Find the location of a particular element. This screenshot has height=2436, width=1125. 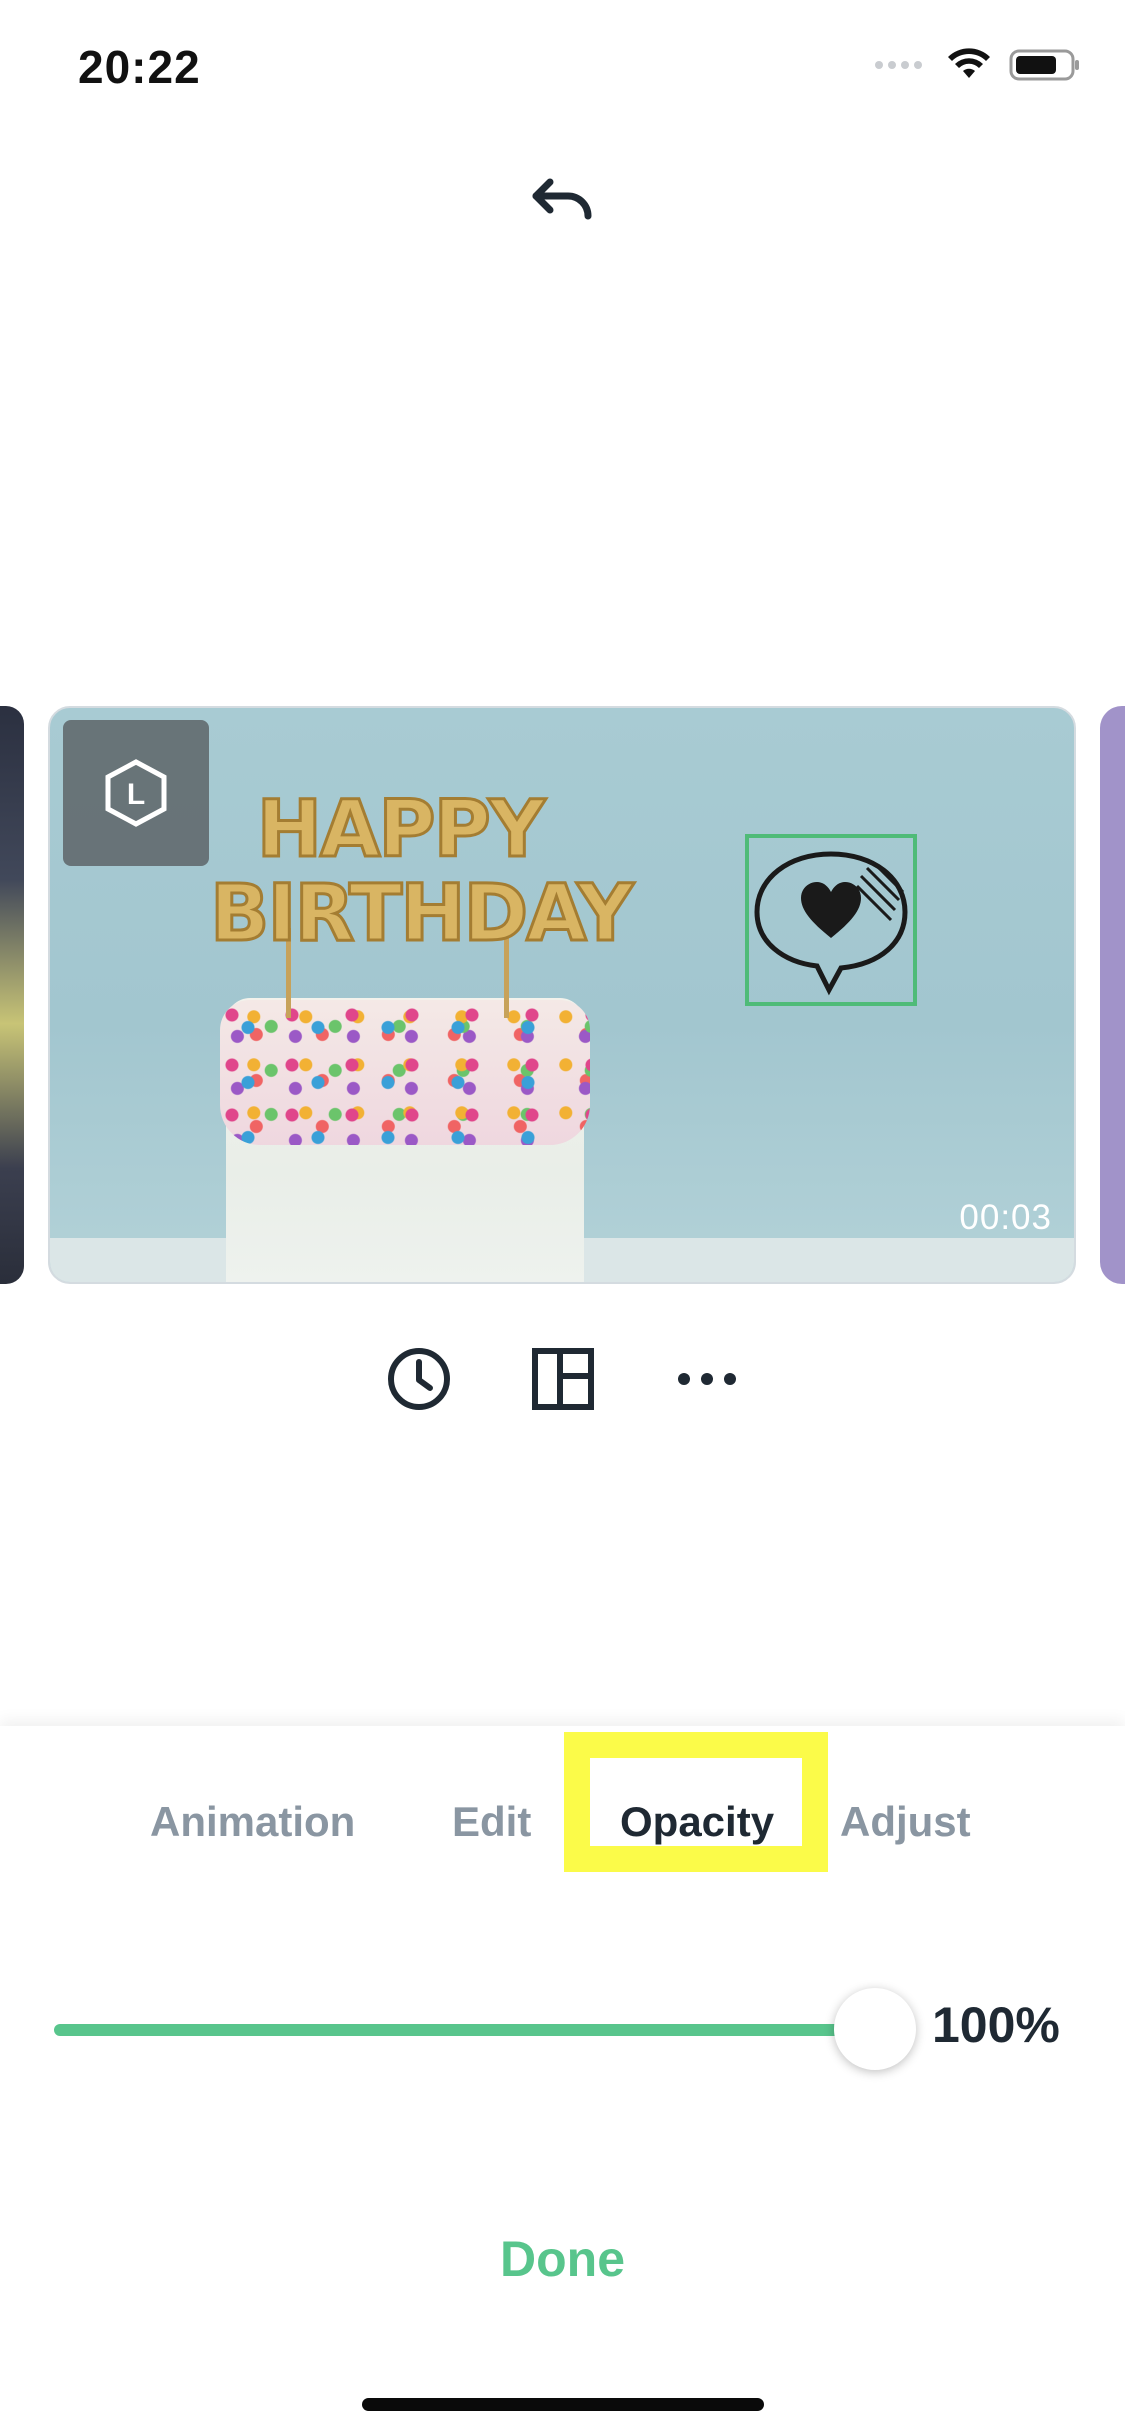

battery-icon is located at coordinates (1044, 65).